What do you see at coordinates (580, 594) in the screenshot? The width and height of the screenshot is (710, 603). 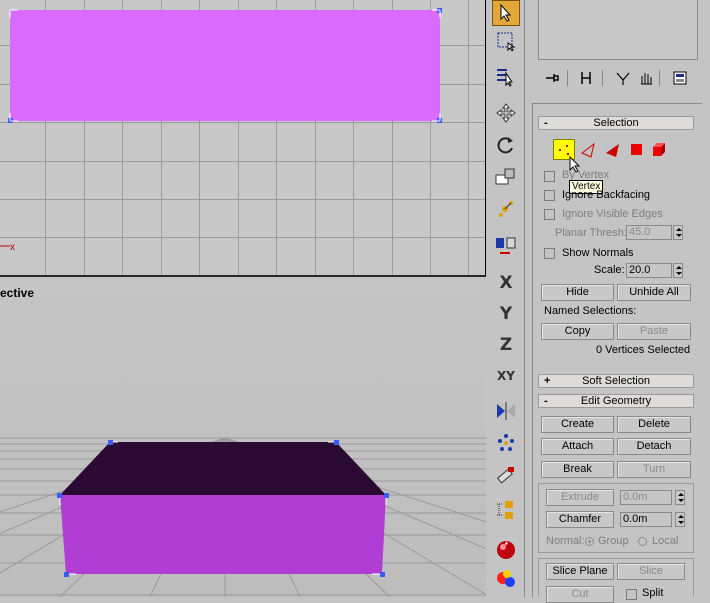 I see `cut-button: Cut` at bounding box center [580, 594].